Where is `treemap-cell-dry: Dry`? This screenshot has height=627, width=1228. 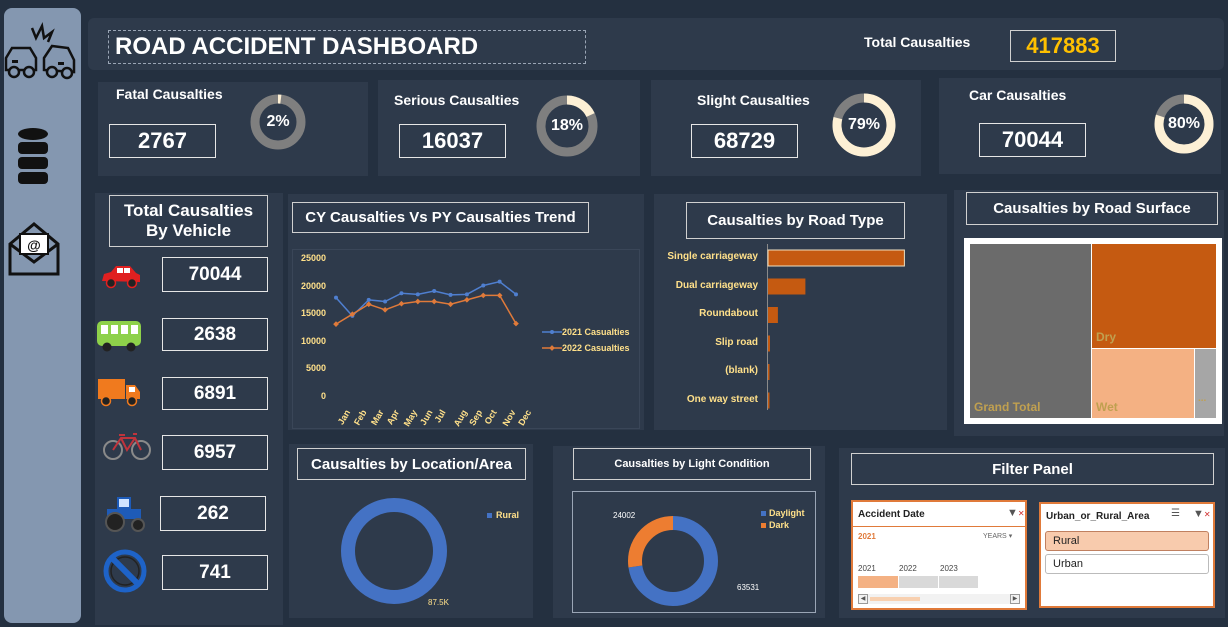 treemap-cell-dry: Dry is located at coordinates (1154, 296).